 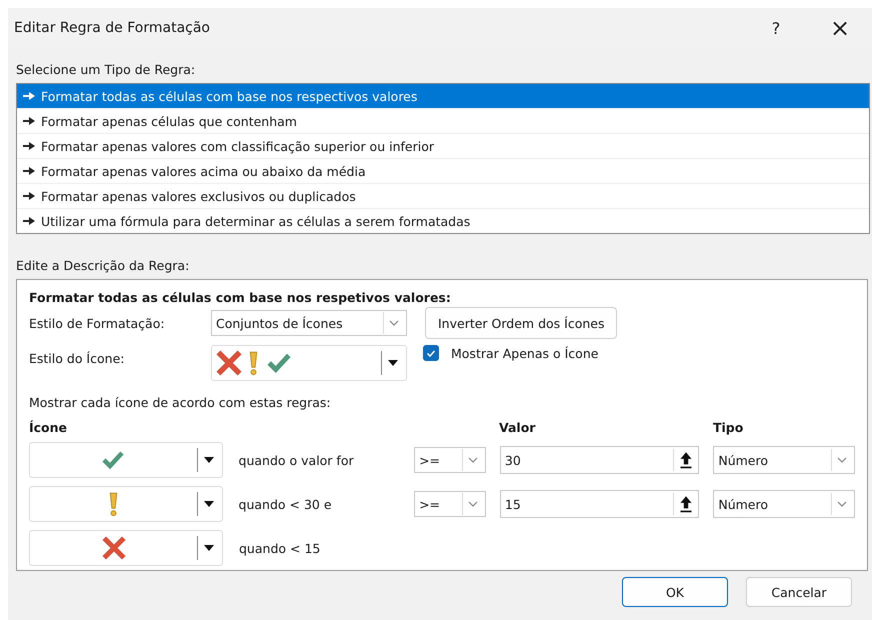 I want to click on rule-type-item: Formatar todas as células com base nos respectivos valores, so click(x=443, y=96).